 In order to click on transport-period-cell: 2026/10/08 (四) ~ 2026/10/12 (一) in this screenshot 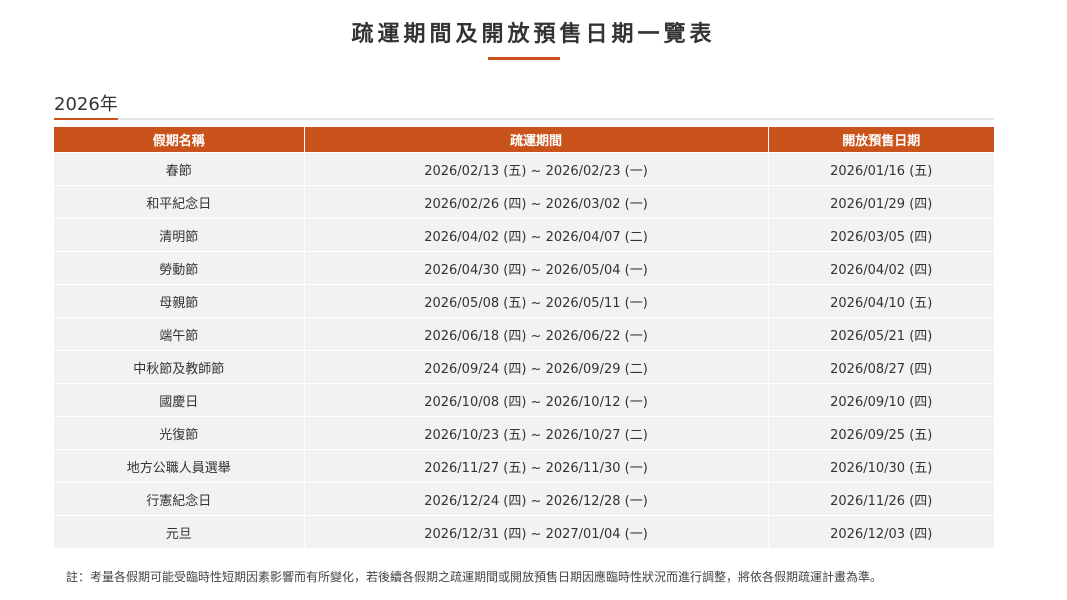, I will do `click(536, 400)`.